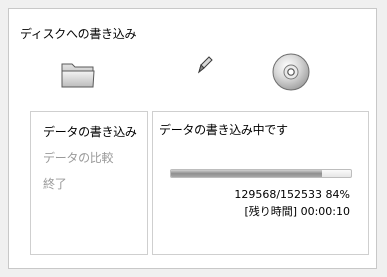 The height and width of the screenshot is (277, 387). Describe the element at coordinates (78, 34) in the screenshot. I see `dialog-title: ディスクへの書き込み` at that location.